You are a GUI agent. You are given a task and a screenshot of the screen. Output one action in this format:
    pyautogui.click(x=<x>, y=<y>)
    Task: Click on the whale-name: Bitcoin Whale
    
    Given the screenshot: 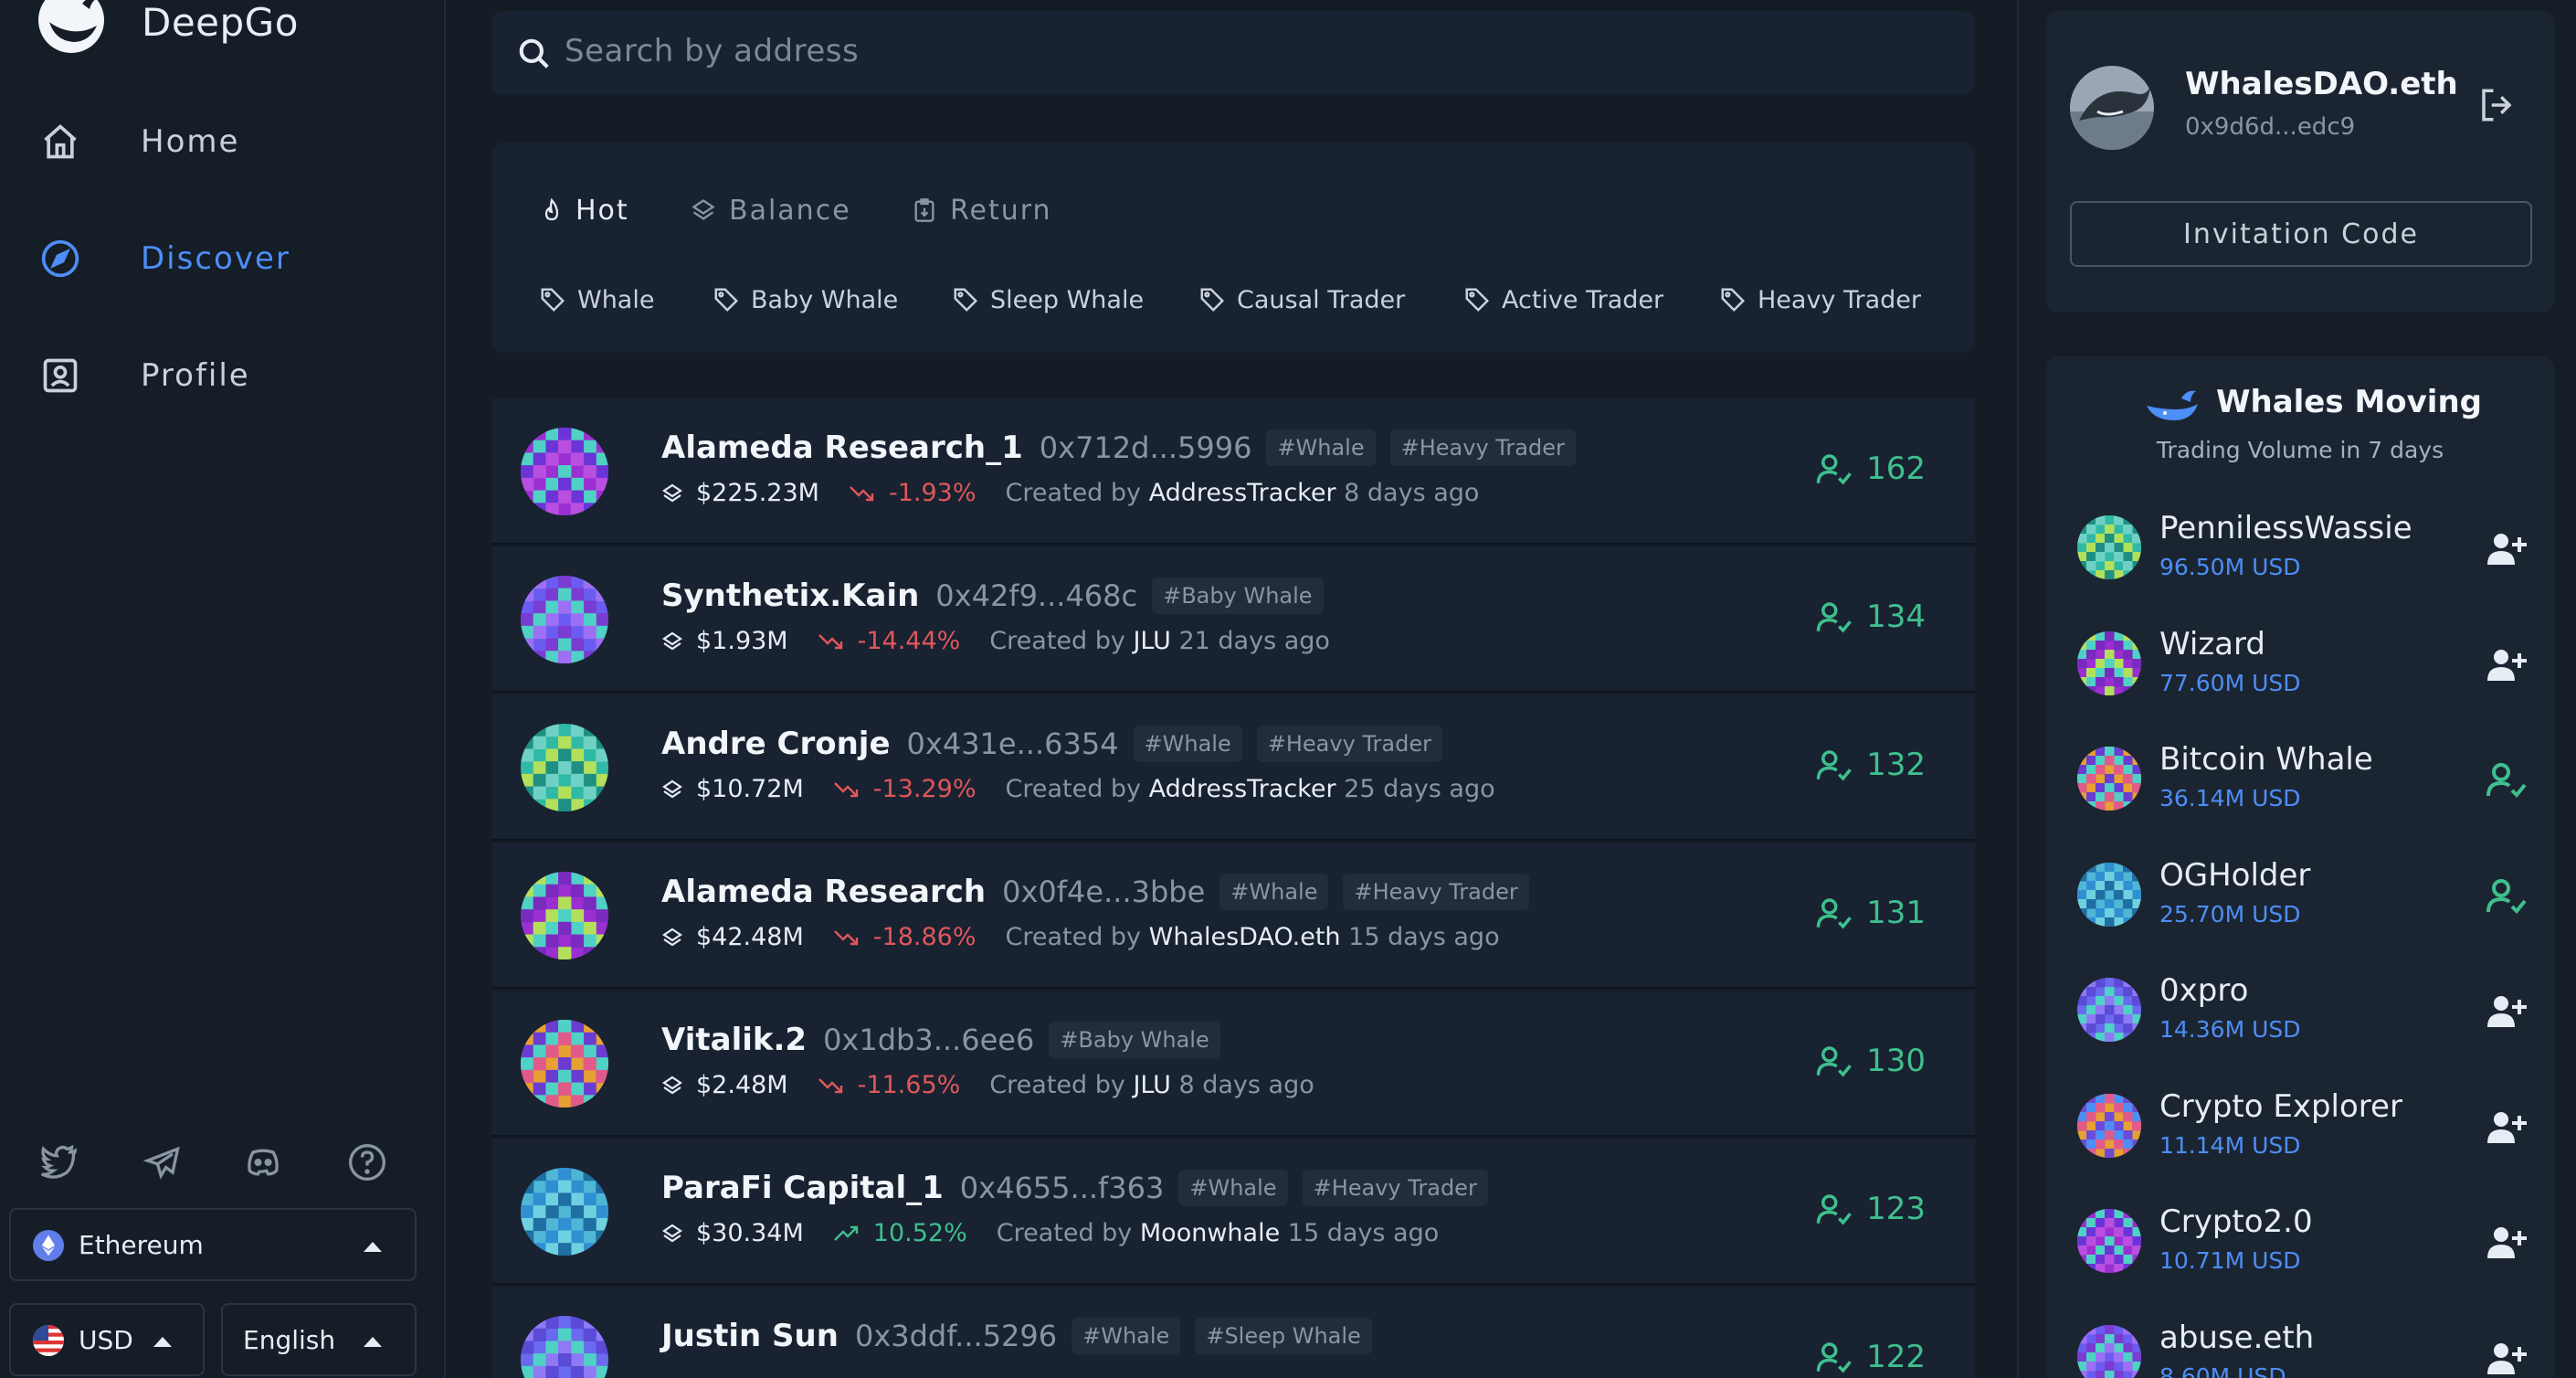 What is the action you would take?
    pyautogui.click(x=2266, y=759)
    